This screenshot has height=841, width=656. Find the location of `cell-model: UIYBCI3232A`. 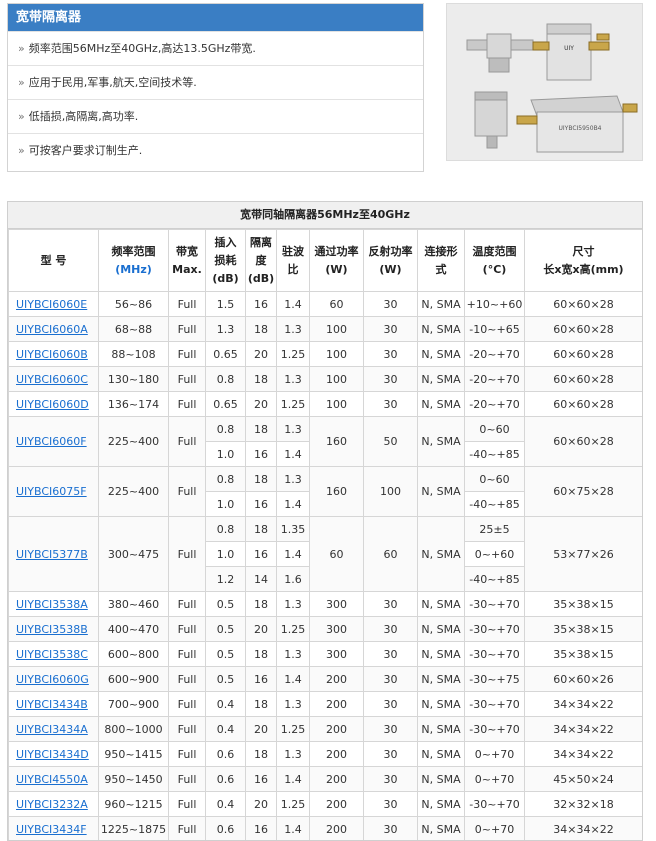

cell-model: UIYBCI3232A is located at coordinates (54, 804).